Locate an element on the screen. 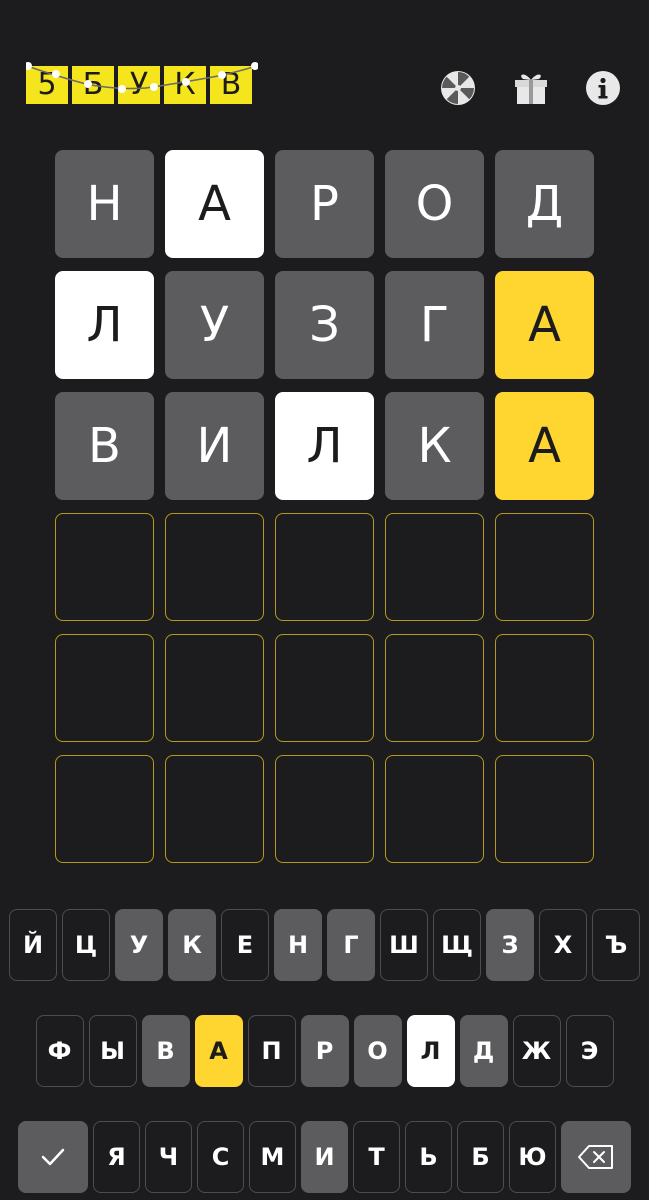 The width and height of the screenshot is (649, 1200). backspace-key is located at coordinates (596, 1157).